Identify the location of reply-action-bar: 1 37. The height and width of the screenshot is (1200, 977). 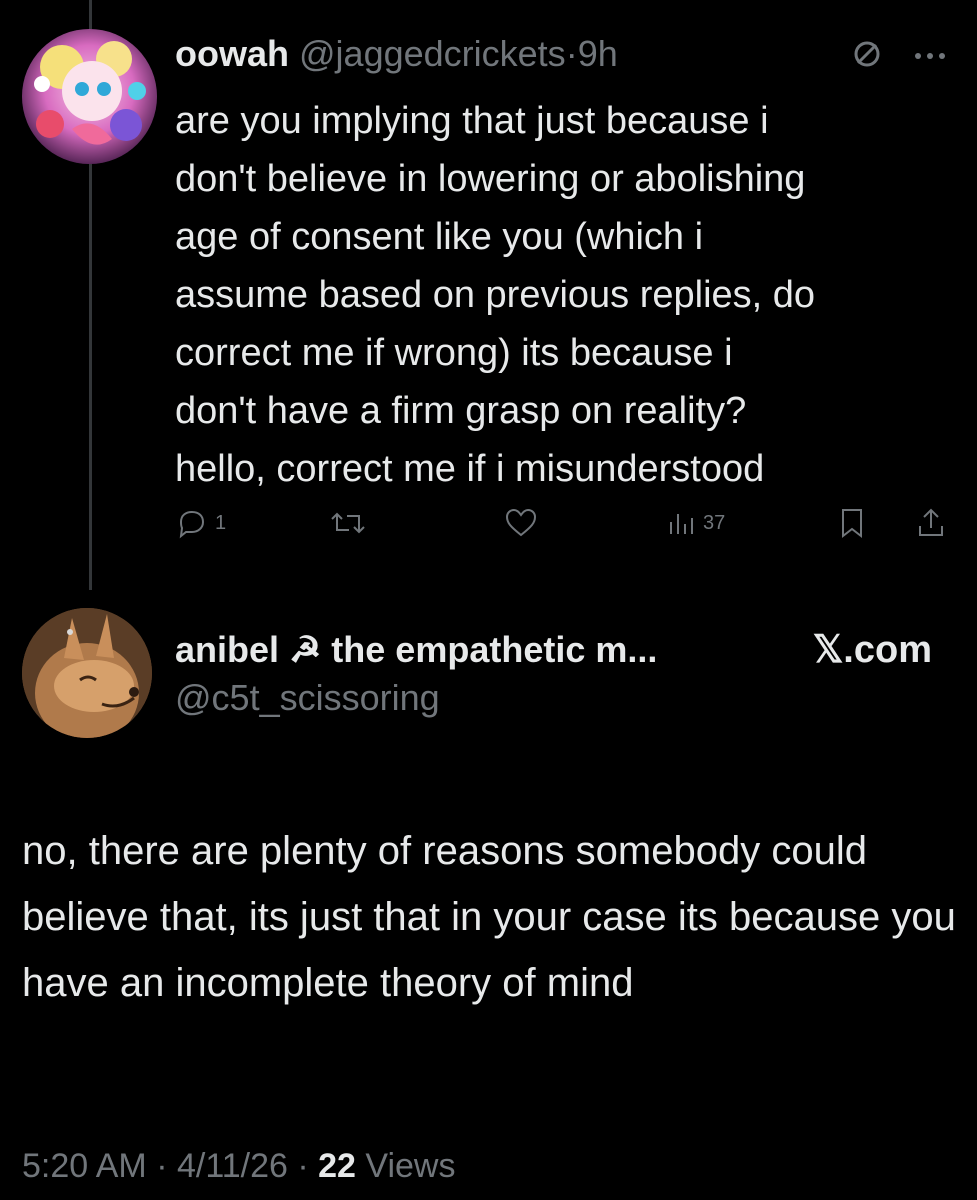
(565, 528).